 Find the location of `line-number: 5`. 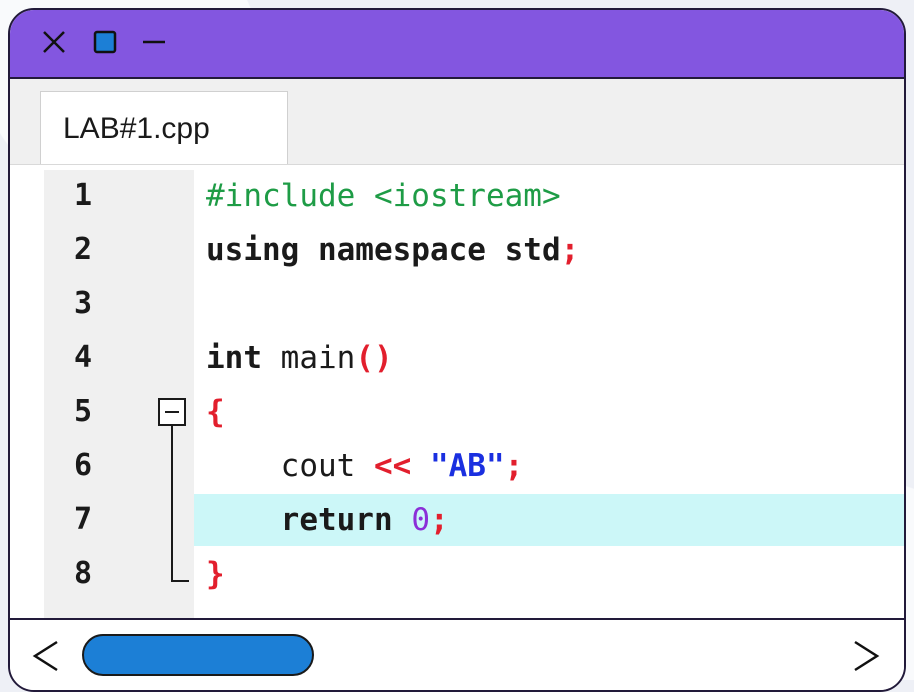

line-number: 5 is located at coordinates (83, 411).